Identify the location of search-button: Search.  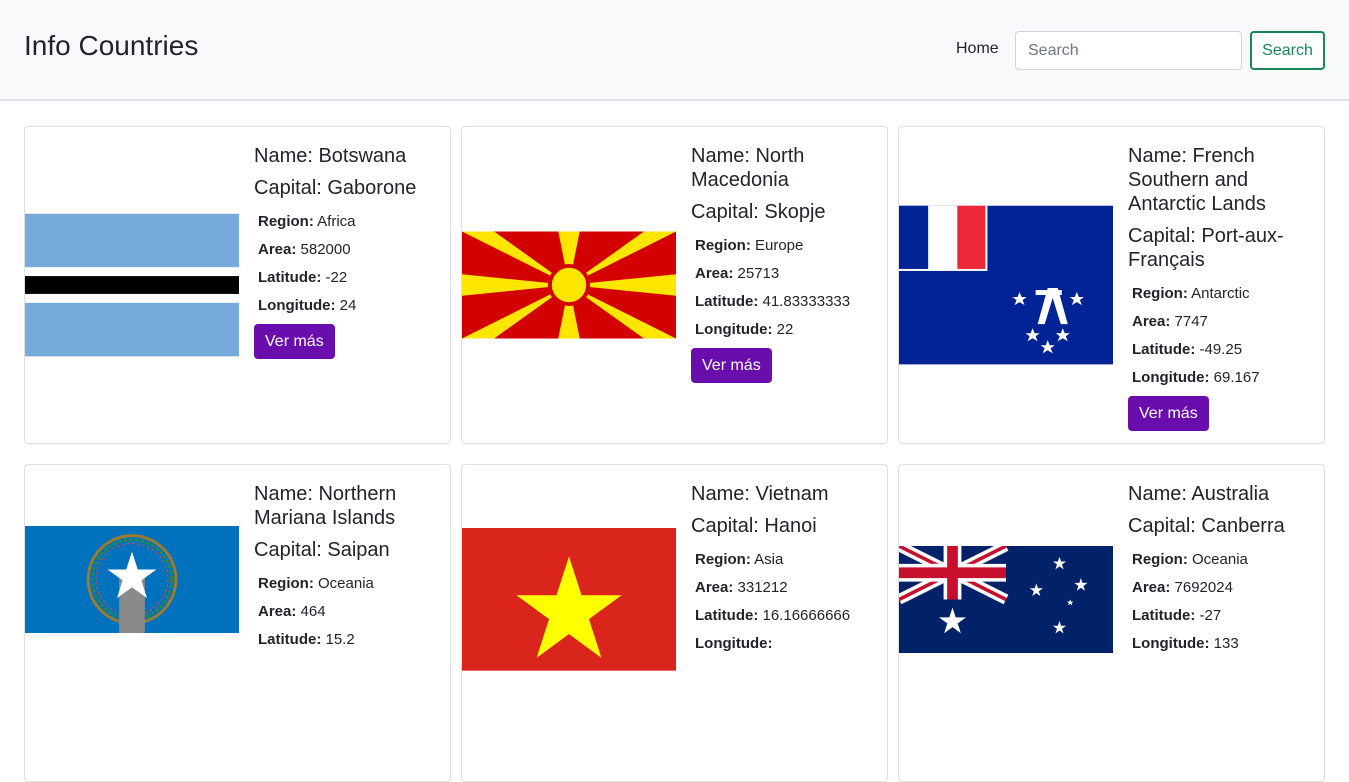
(1287, 50).